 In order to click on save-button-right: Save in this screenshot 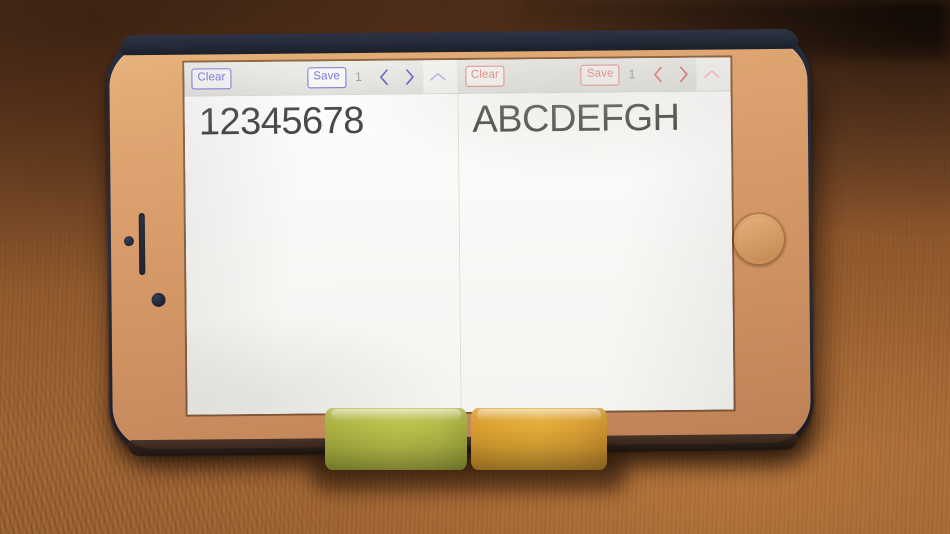, I will do `click(600, 75)`.